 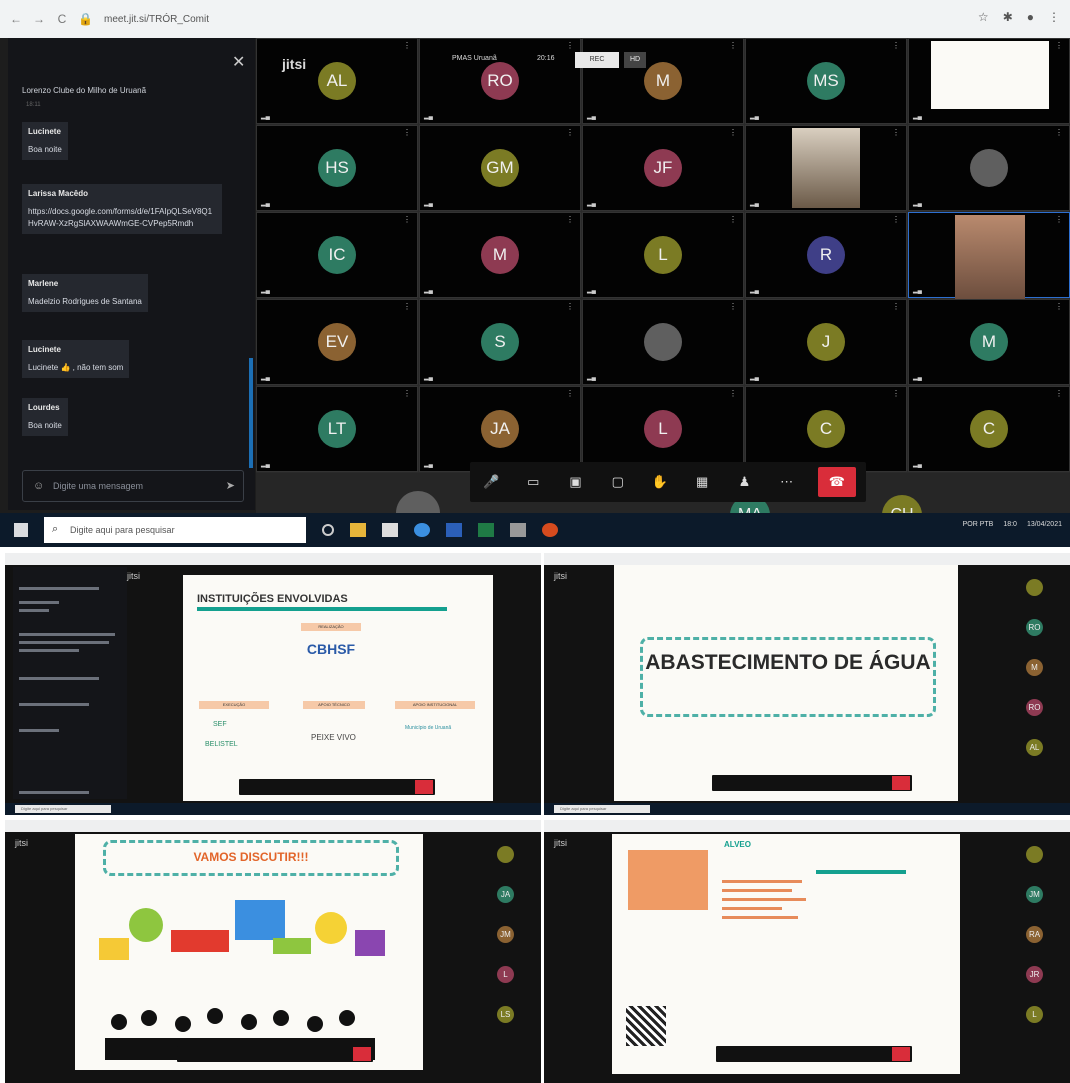 I want to click on participant-tile: R ▂▄ ⋮, so click(x=826, y=255).